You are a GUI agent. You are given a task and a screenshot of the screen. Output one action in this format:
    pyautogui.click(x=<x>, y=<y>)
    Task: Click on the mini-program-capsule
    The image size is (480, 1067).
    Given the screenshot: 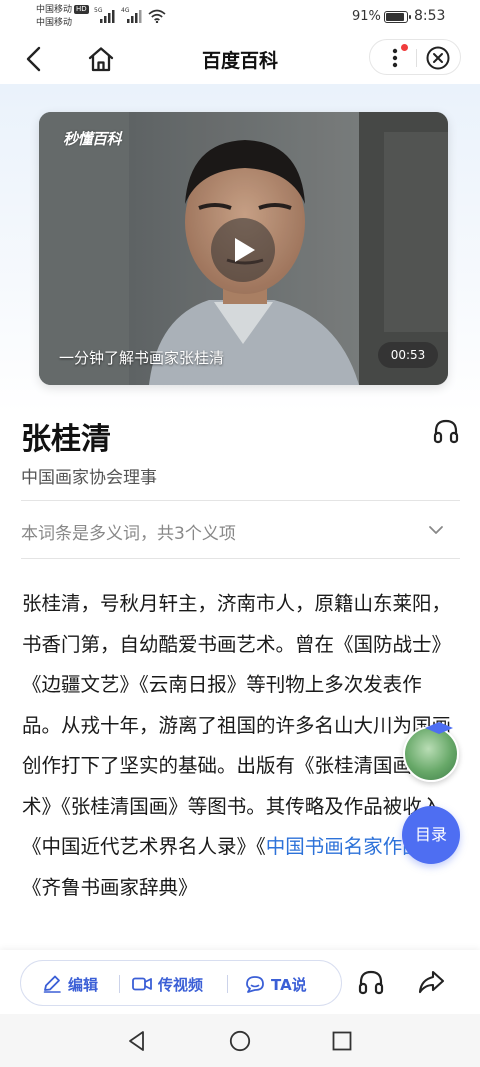 What is the action you would take?
    pyautogui.click(x=415, y=57)
    